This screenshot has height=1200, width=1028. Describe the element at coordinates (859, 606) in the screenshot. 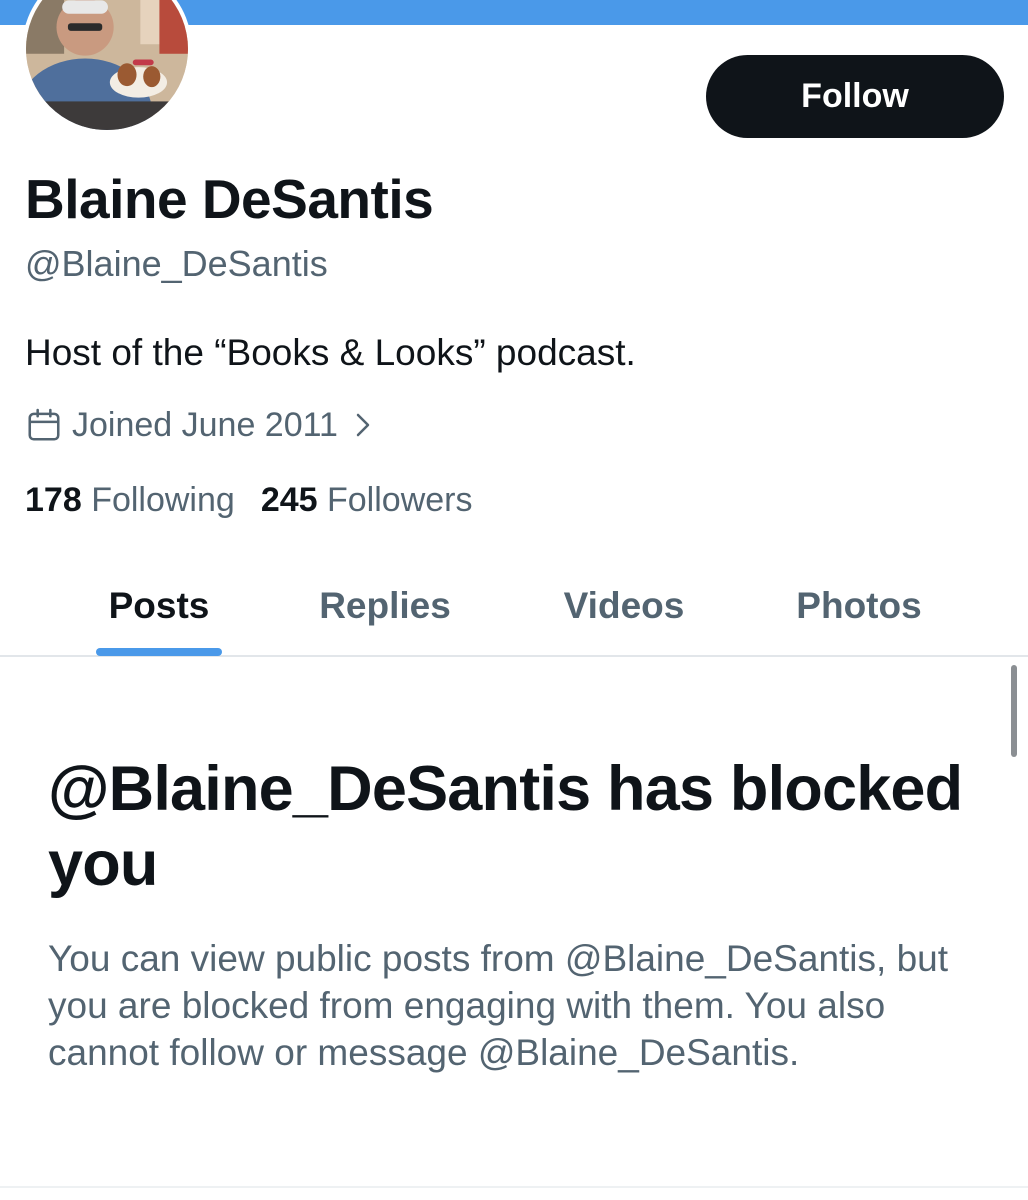

I see `tab-photos: Photos` at that location.